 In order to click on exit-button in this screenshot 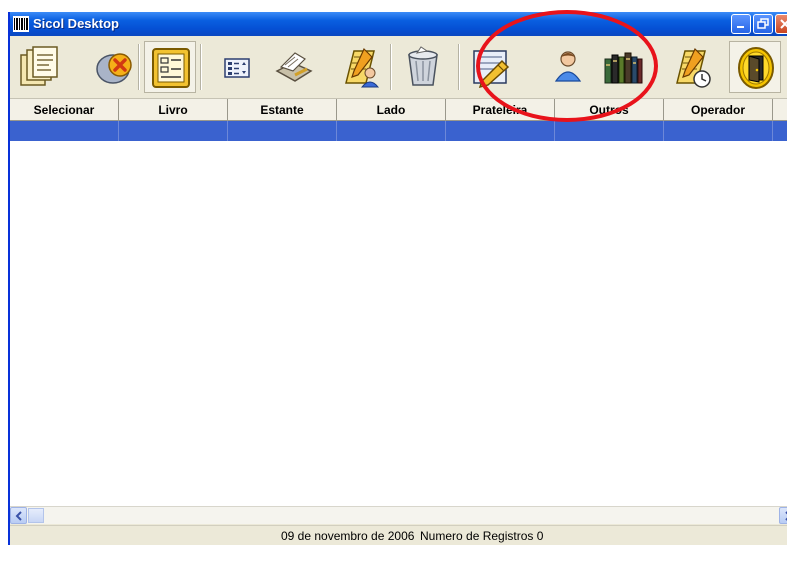, I will do `click(755, 67)`.